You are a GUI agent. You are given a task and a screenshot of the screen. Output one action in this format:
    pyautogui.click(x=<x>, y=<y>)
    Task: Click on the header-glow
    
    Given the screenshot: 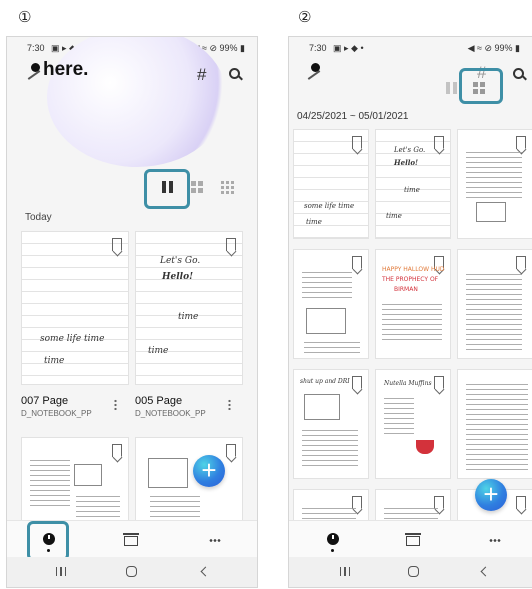 What is the action you would take?
    pyautogui.click(x=137, y=102)
    